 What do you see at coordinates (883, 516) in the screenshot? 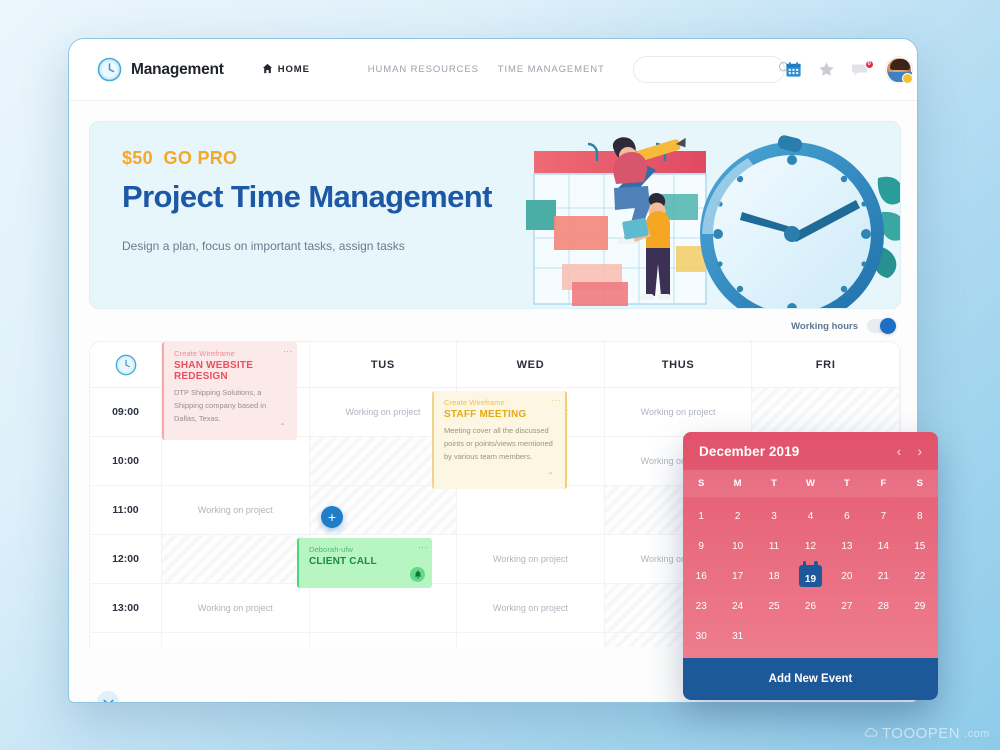
I see `calendar-day: 7` at bounding box center [883, 516].